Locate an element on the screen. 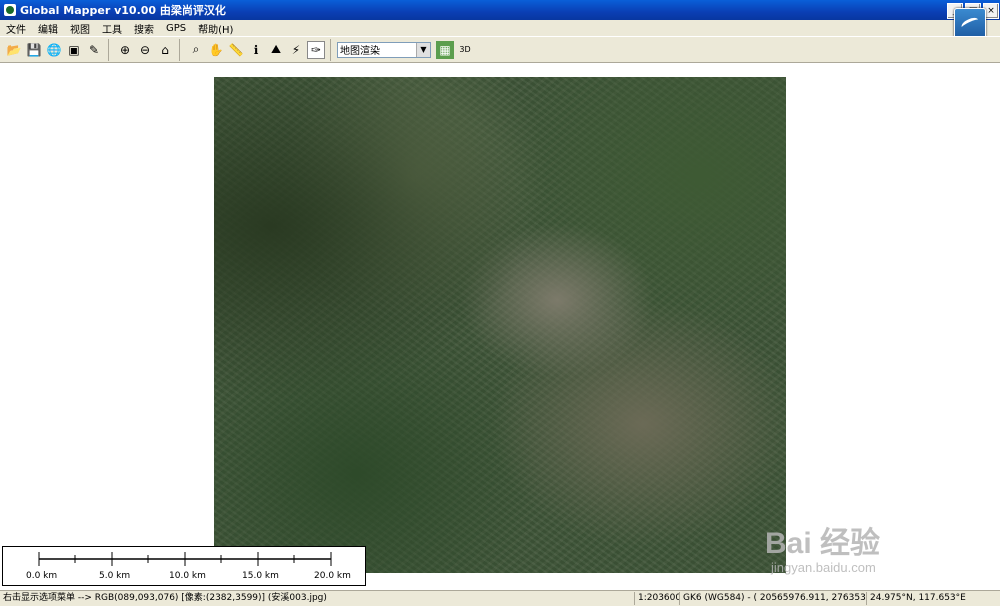 The width and height of the screenshot is (1000, 606). home-icon: ⌂ is located at coordinates (165, 50).